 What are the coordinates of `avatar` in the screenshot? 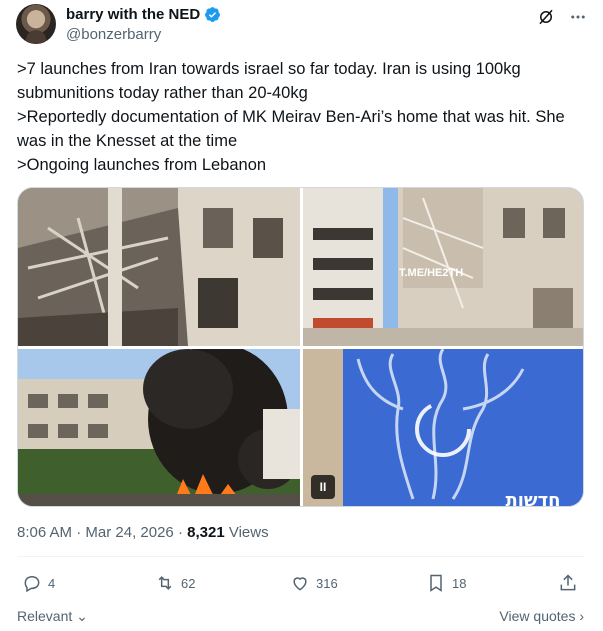 It's located at (36, 24).